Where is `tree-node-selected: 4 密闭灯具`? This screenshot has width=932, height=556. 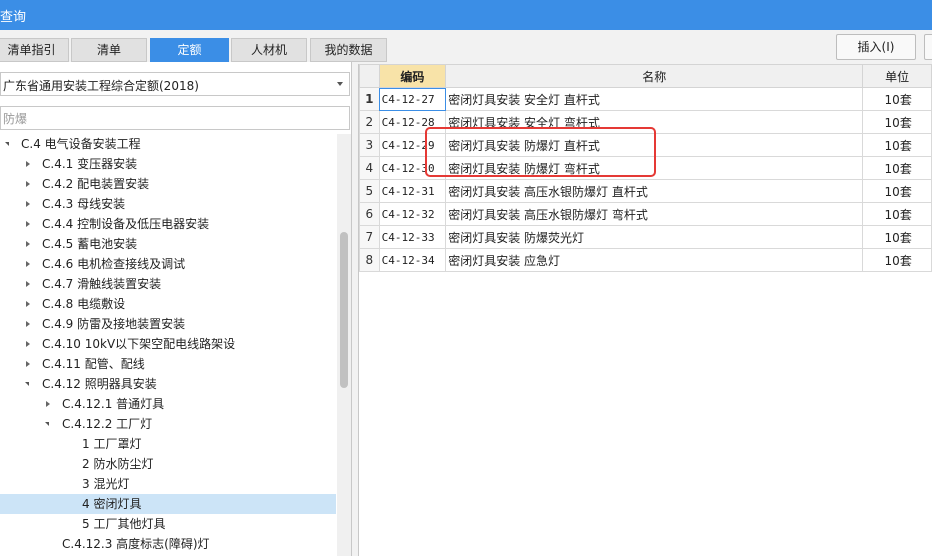 tree-node-selected: 4 密闭灯具 is located at coordinates (168, 504).